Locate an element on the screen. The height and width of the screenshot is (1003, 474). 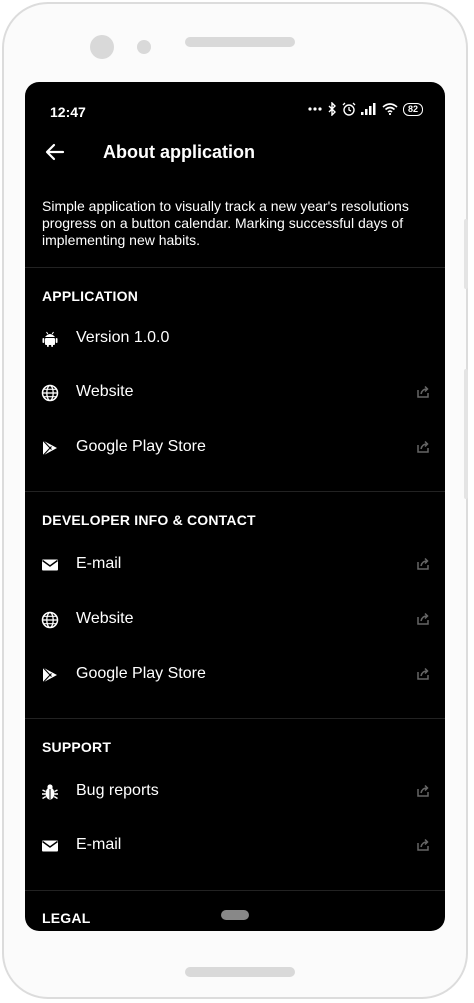
wifi-icon is located at coordinates (390, 109).